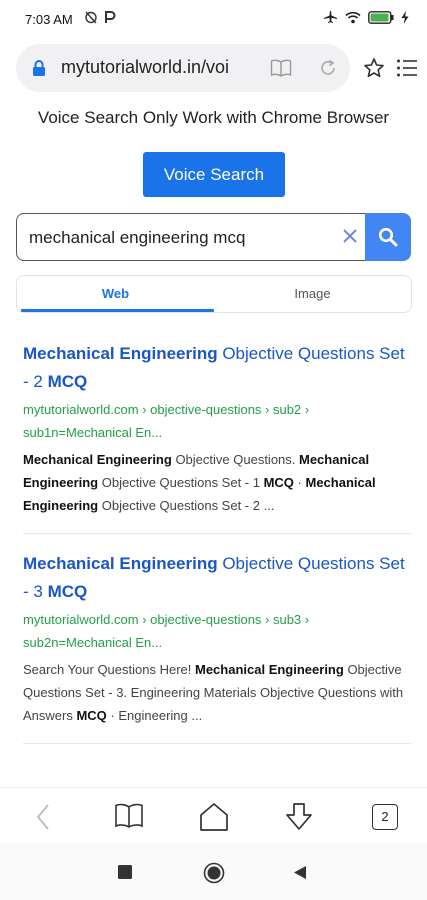  What do you see at coordinates (312, 294) in the screenshot?
I see `tab-image: Image` at bounding box center [312, 294].